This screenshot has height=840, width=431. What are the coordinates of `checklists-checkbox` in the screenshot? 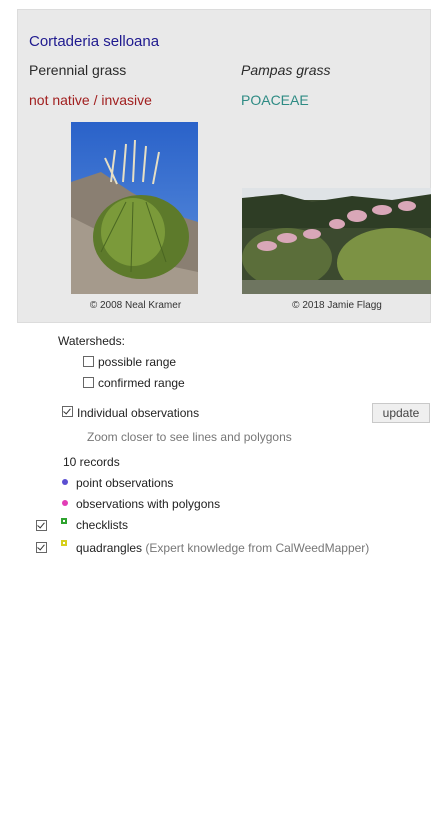 It's located at (41, 525).